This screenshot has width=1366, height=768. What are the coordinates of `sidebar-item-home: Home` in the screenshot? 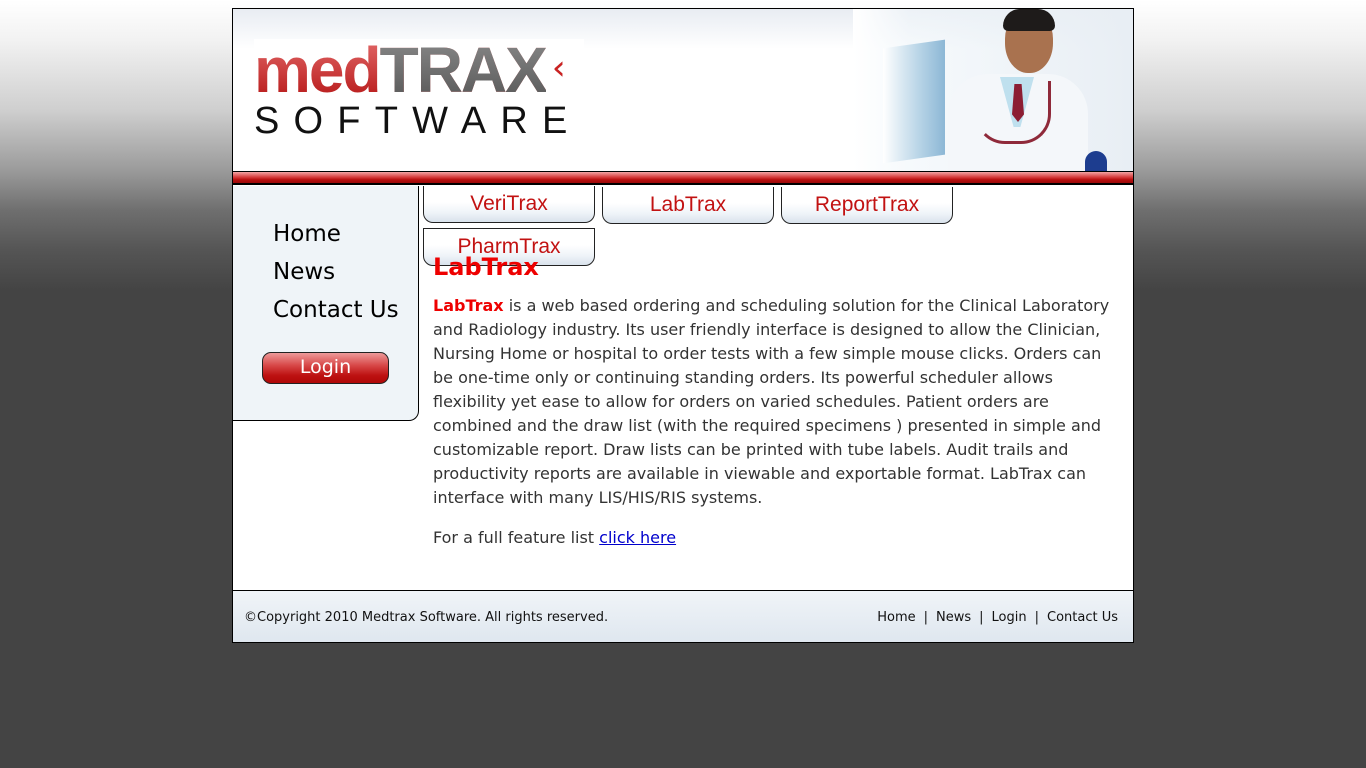 It's located at (336, 234).